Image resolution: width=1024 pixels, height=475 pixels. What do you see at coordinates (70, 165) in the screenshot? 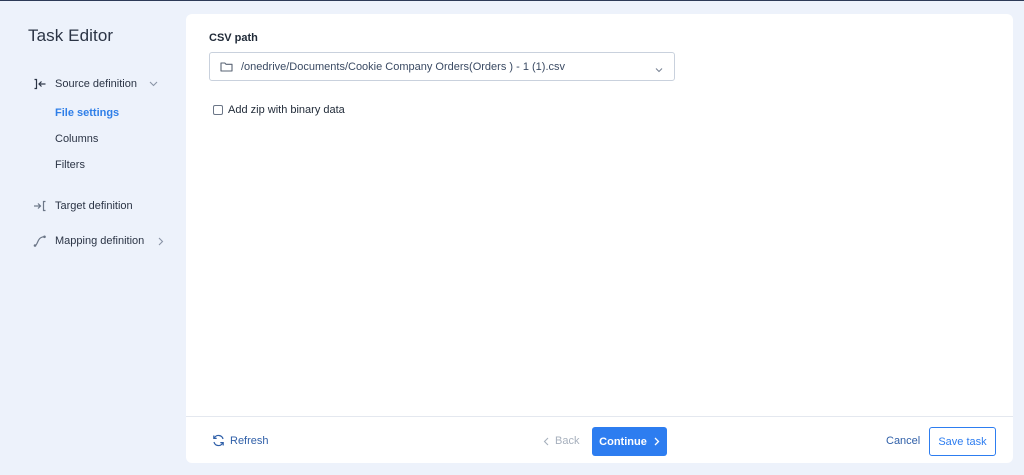
I see `sidebar-subitem-filters: Filters` at bounding box center [70, 165].